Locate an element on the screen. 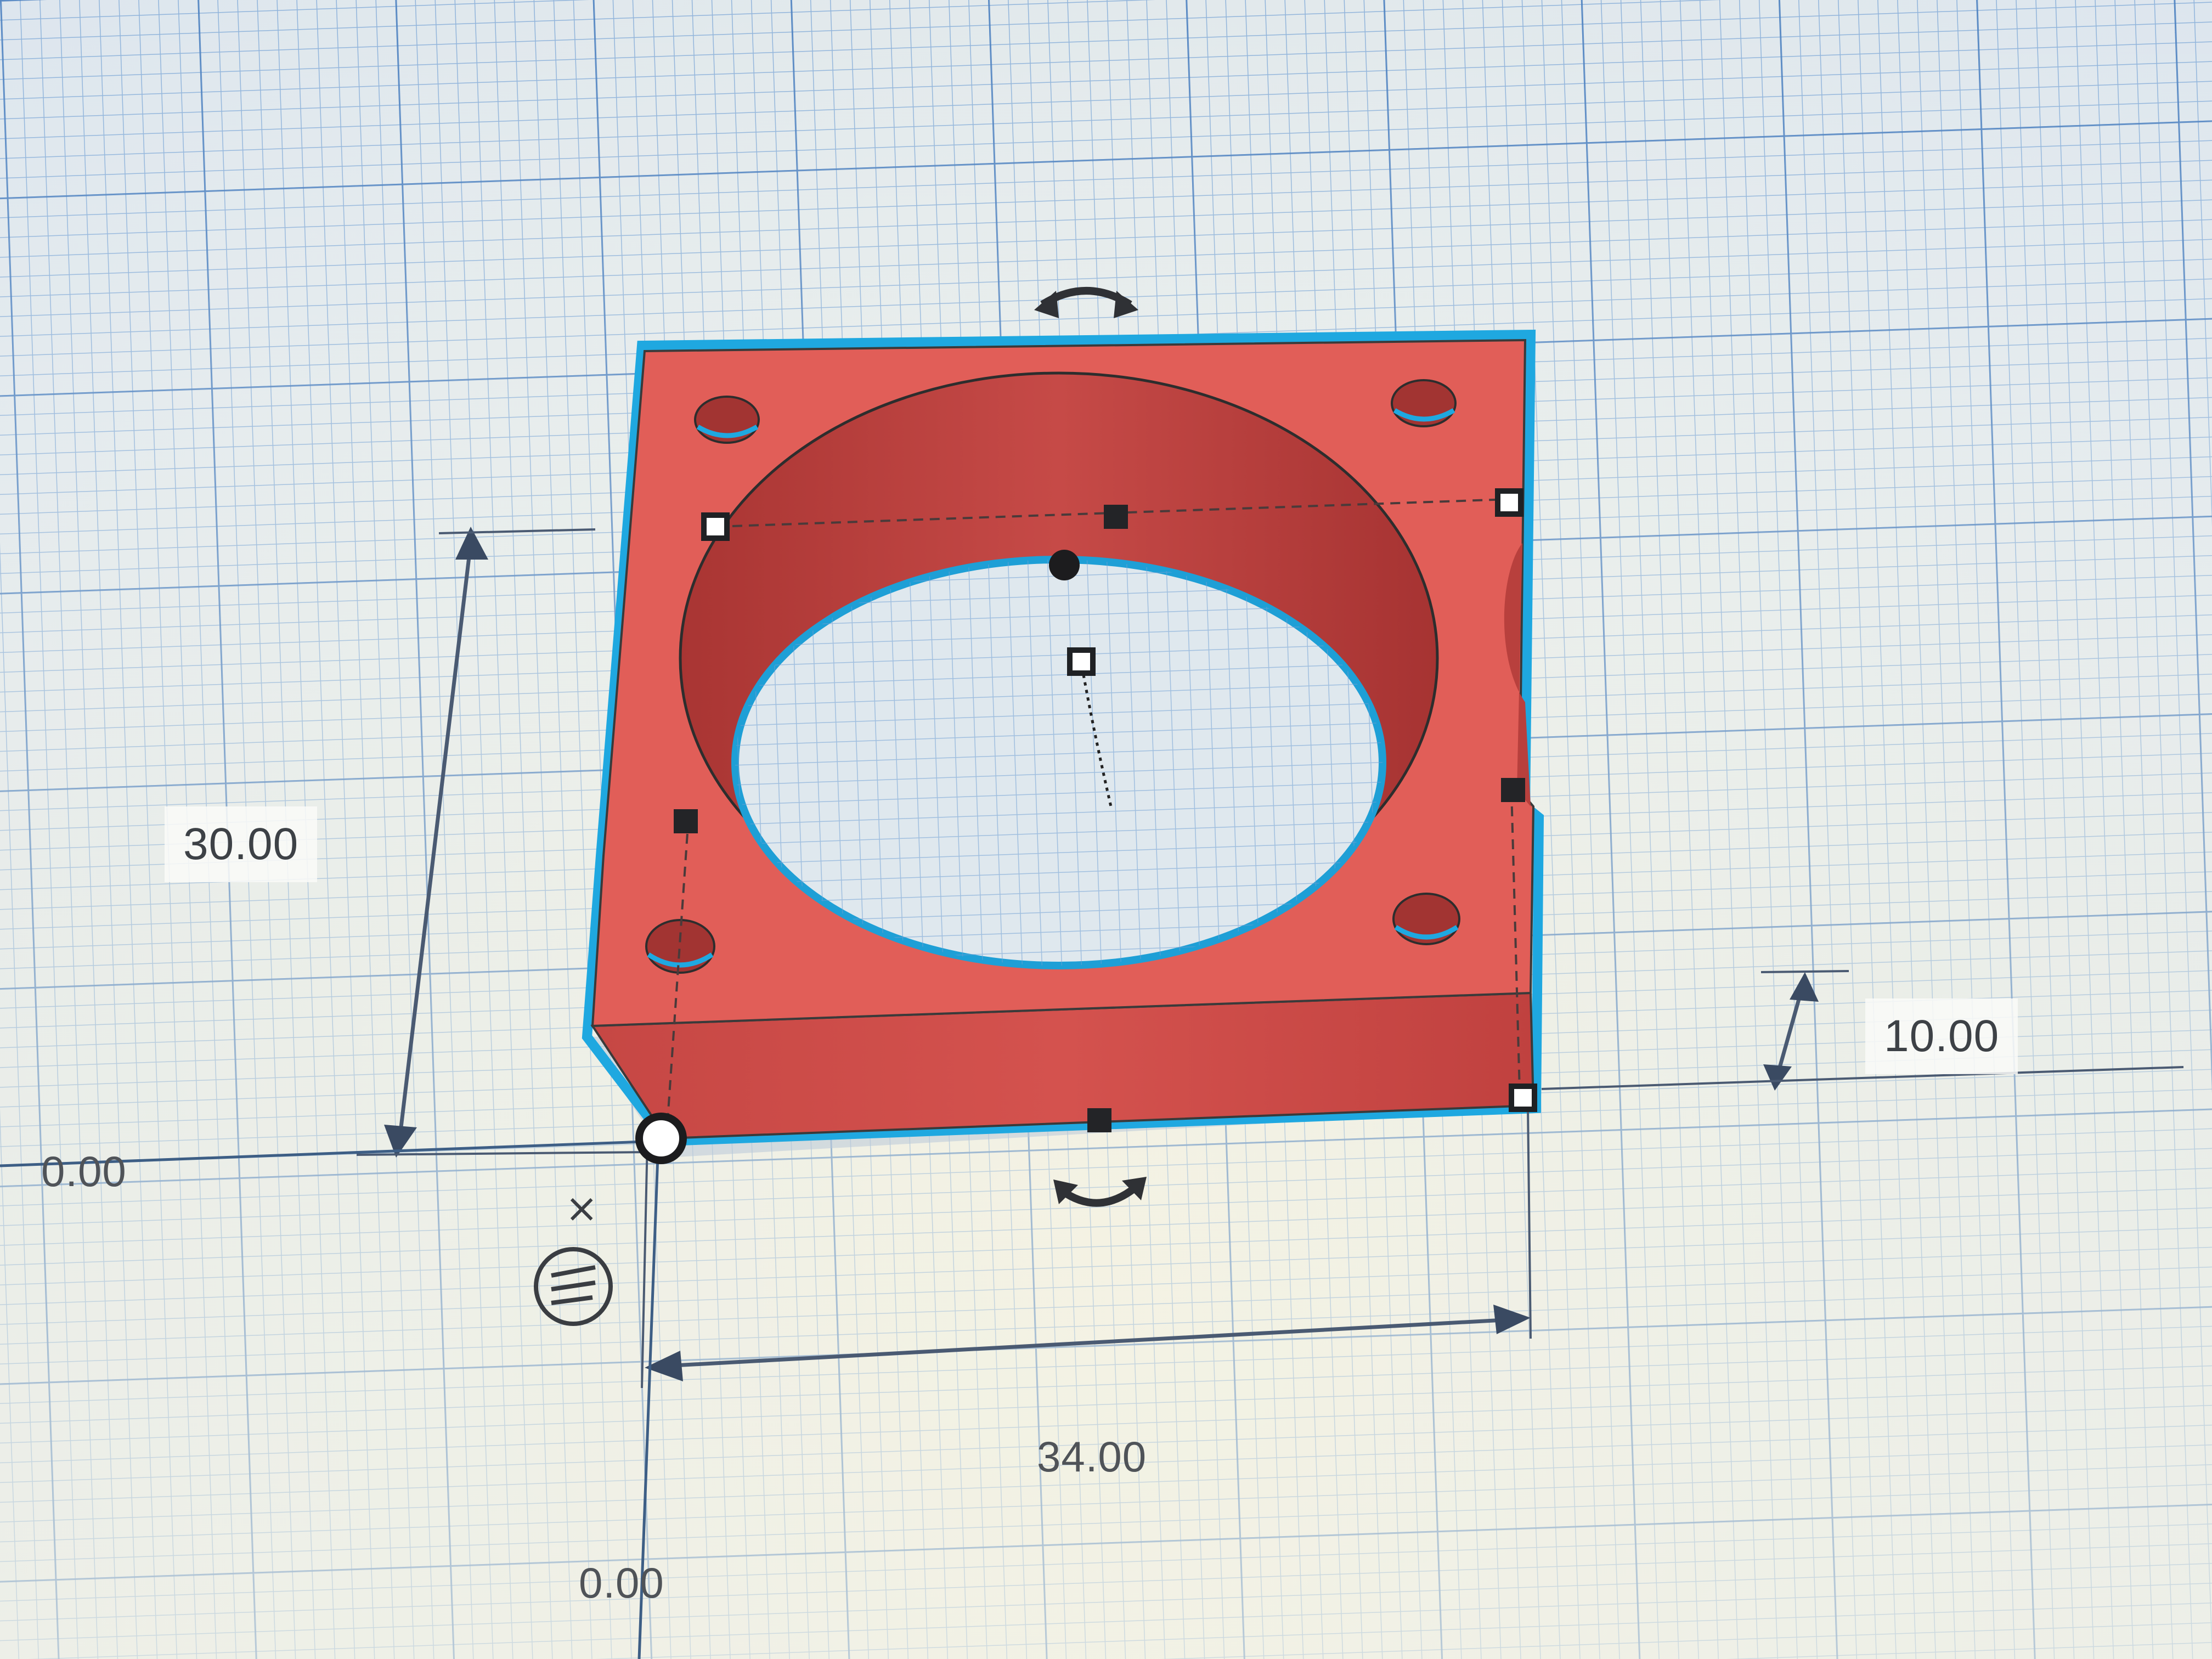  dimension-width-field: 34.00 is located at coordinates (1092, 1457).